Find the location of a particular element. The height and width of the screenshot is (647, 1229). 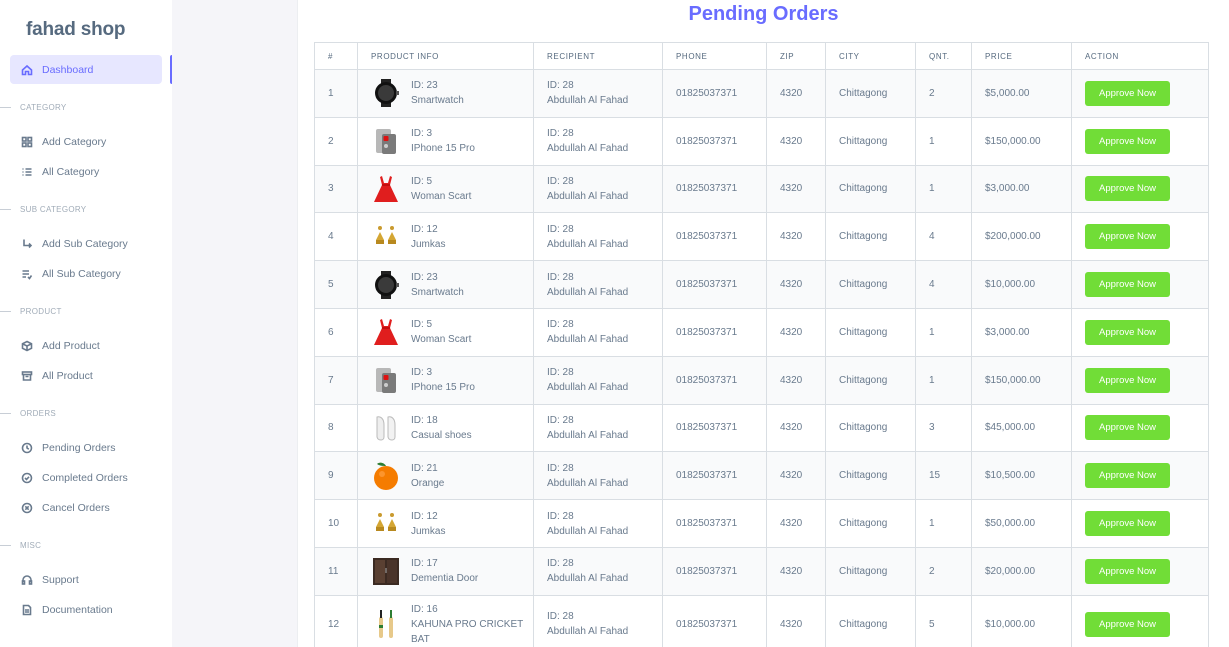

order-number: 3 is located at coordinates (336, 189).